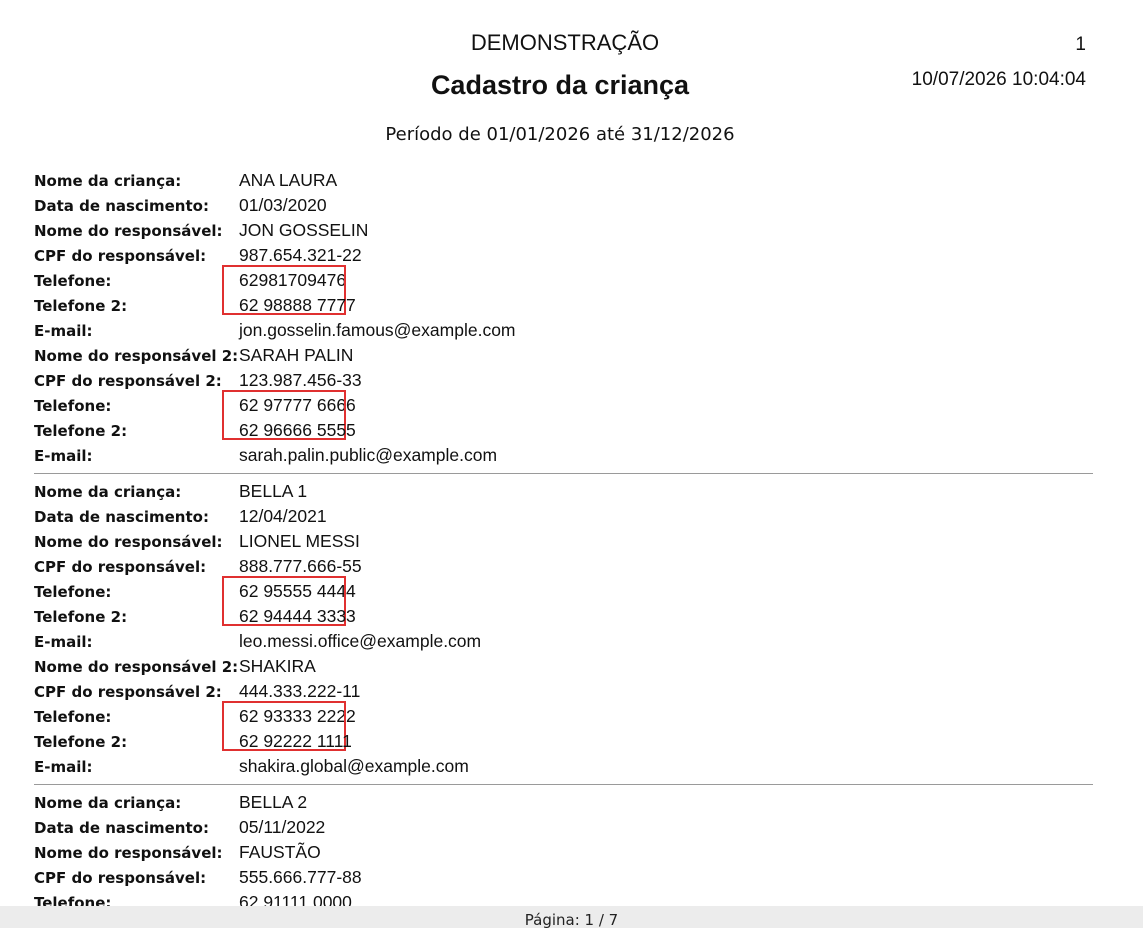 Image resolution: width=1143 pixels, height=928 pixels. I want to click on page-footer: Página: 1 / 7, so click(571, 917).